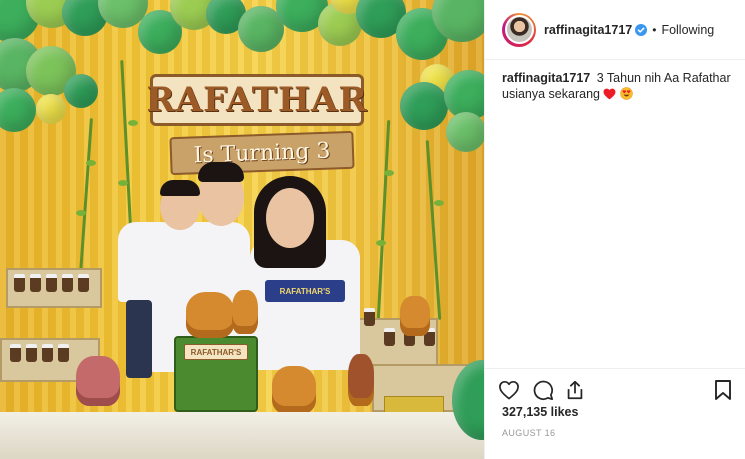  What do you see at coordinates (509, 390) in the screenshot?
I see `heart-icon` at bounding box center [509, 390].